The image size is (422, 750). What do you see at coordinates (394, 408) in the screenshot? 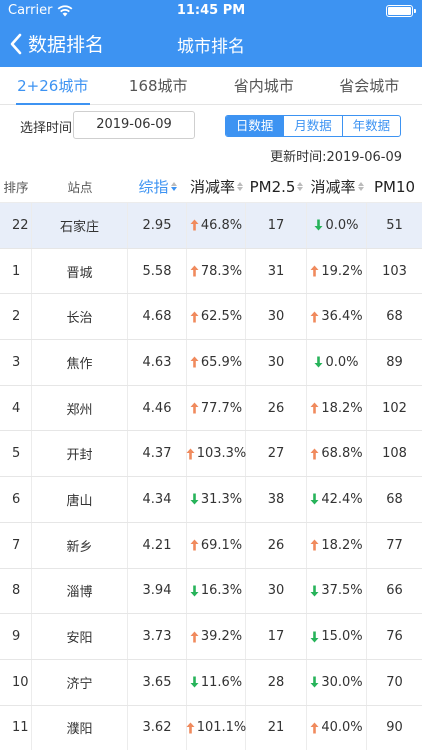
I see `cell-pm10: 102` at bounding box center [394, 408].